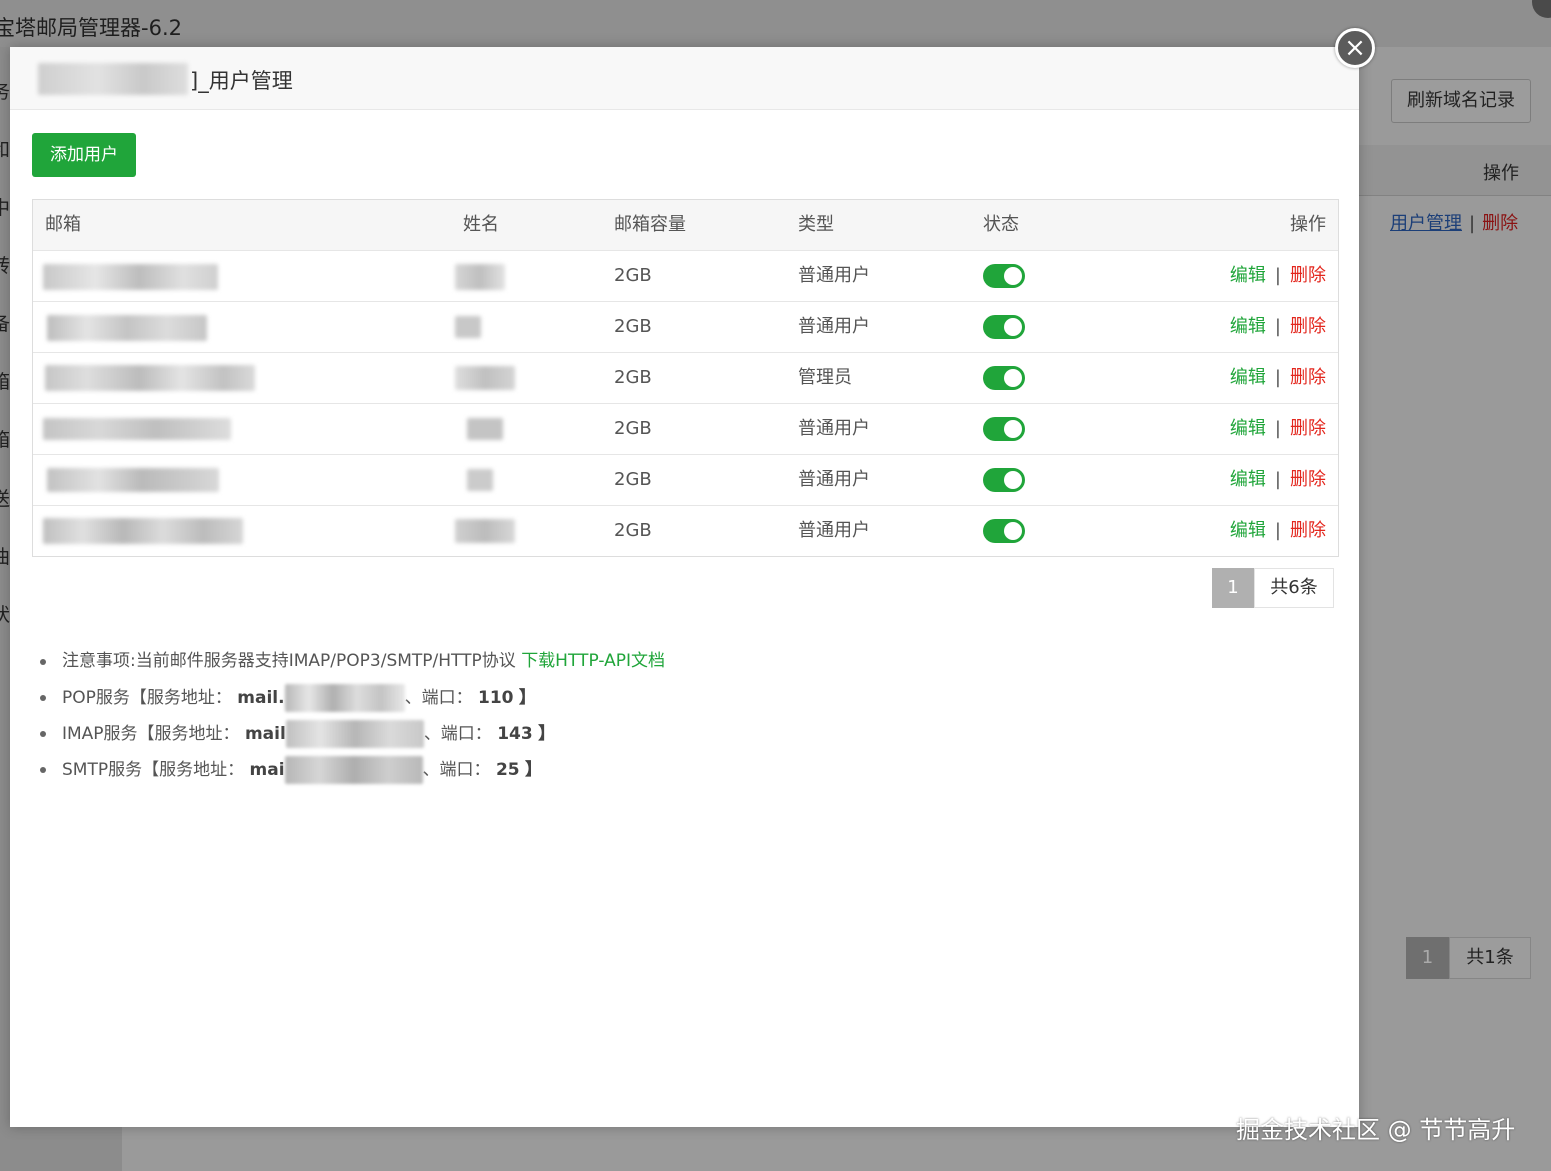 This screenshot has width=1551, height=1171. Describe the element at coordinates (527, 698) in the screenshot. I see `pop-close: 】` at that location.